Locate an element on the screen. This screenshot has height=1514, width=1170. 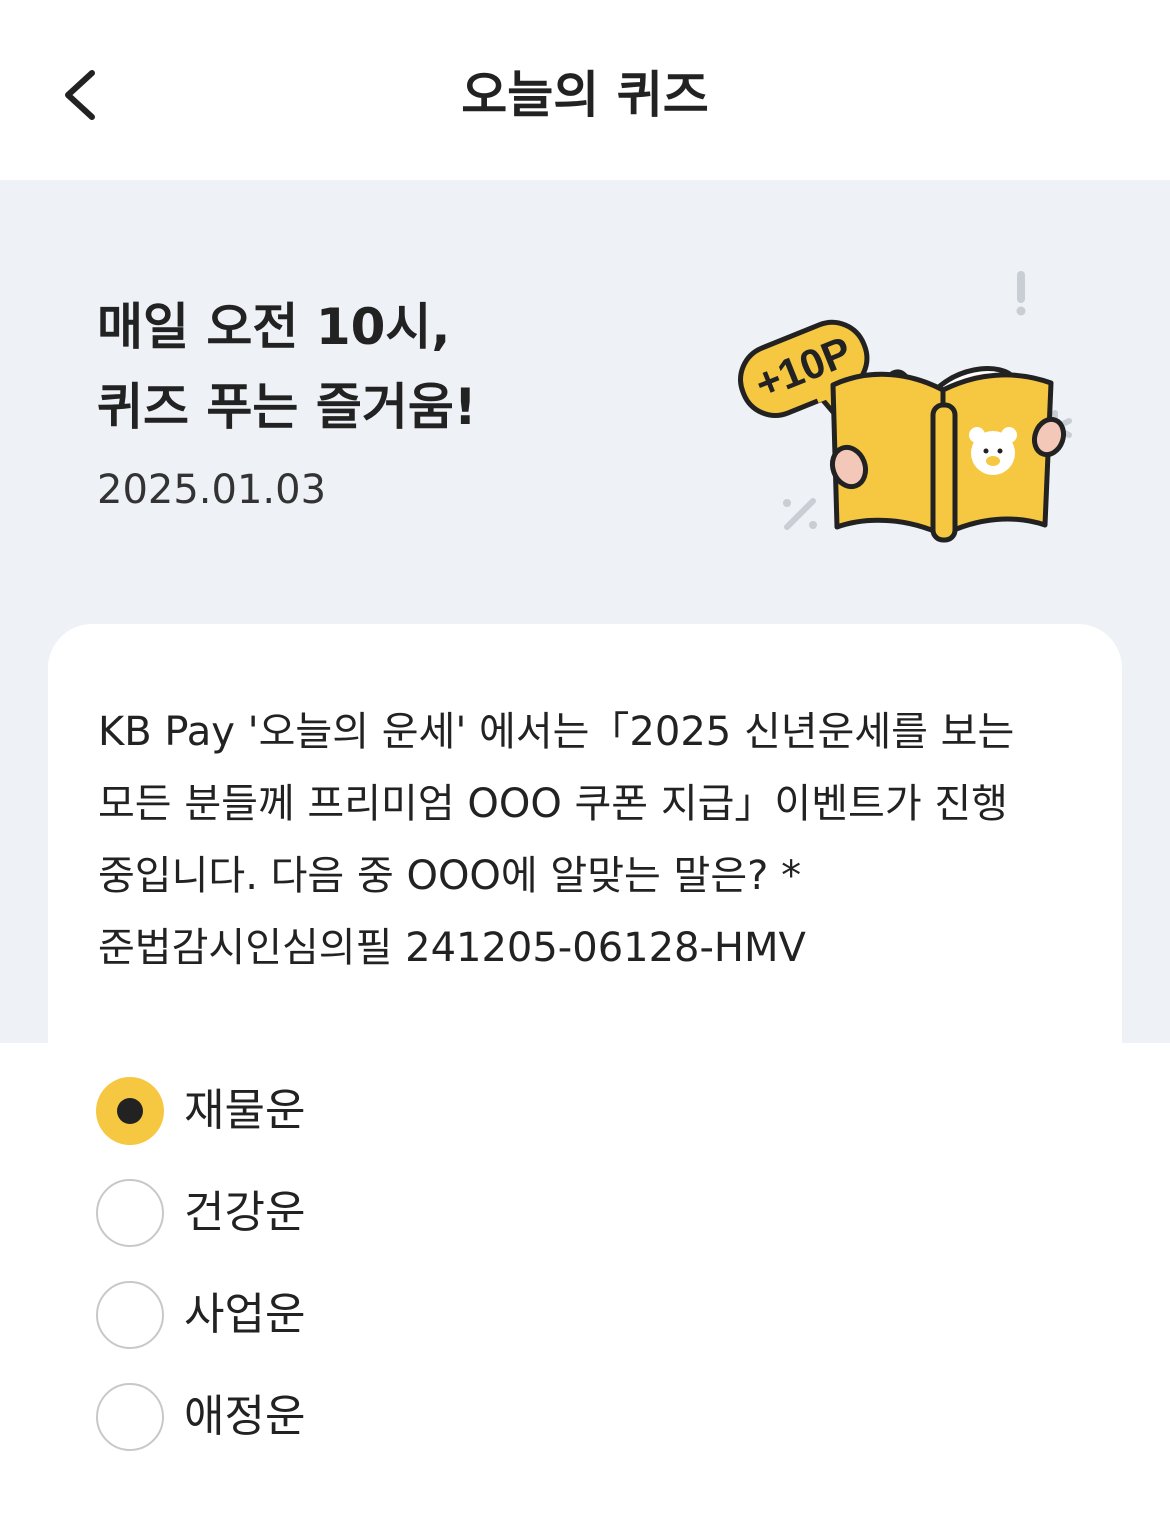
radio-selected-icon is located at coordinates (130, 1111).